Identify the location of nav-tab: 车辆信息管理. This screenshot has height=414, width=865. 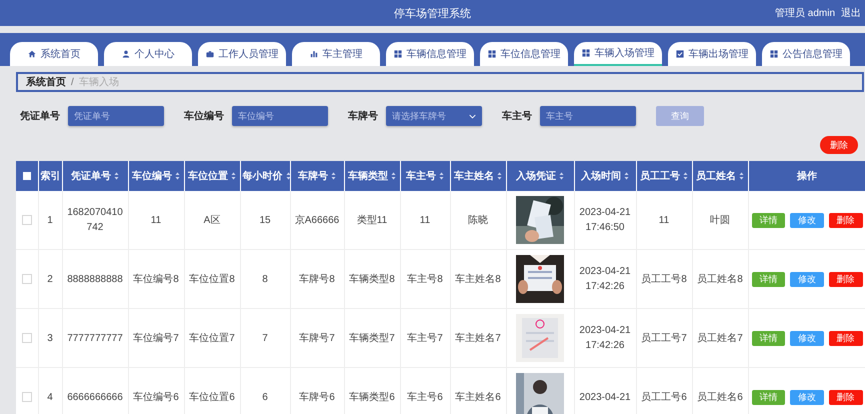
(430, 54).